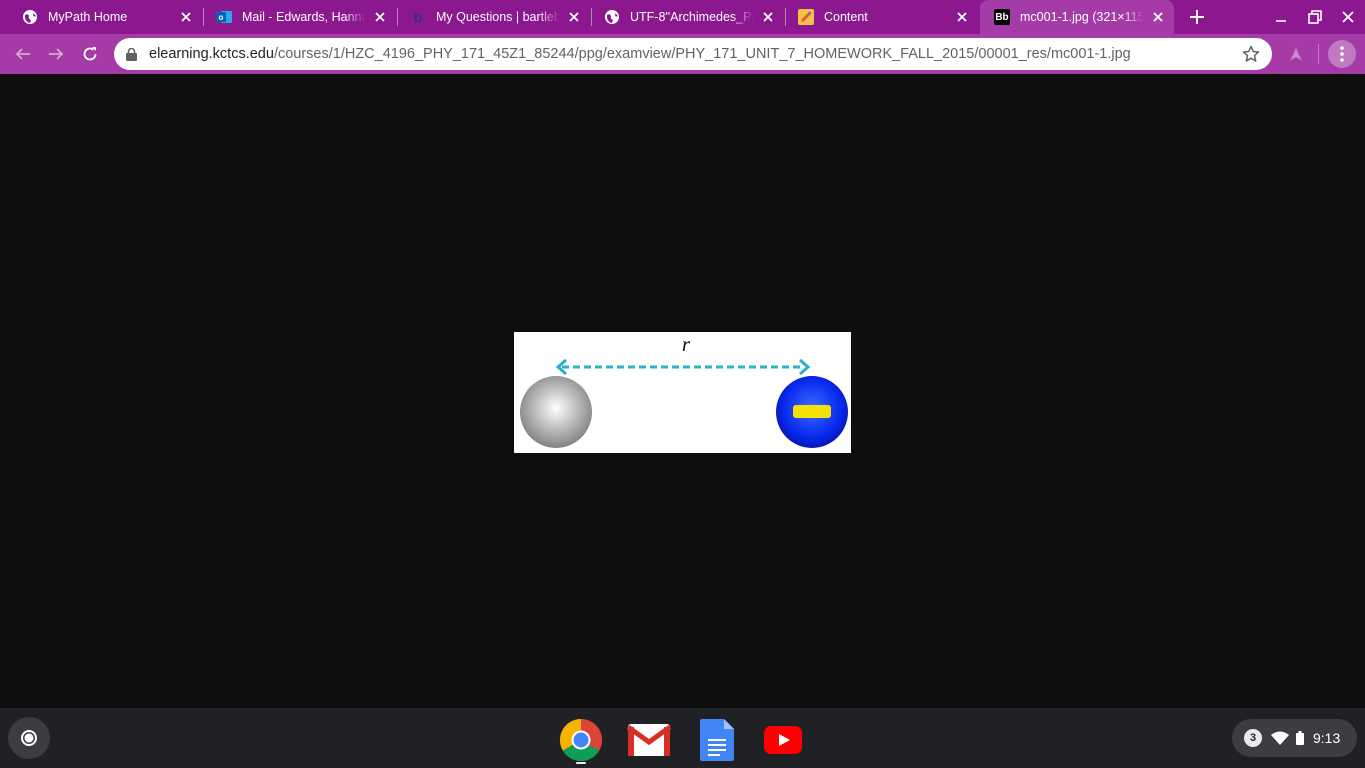 This screenshot has width=1365, height=768. I want to click on minimize-icon, so click(1281, 21).